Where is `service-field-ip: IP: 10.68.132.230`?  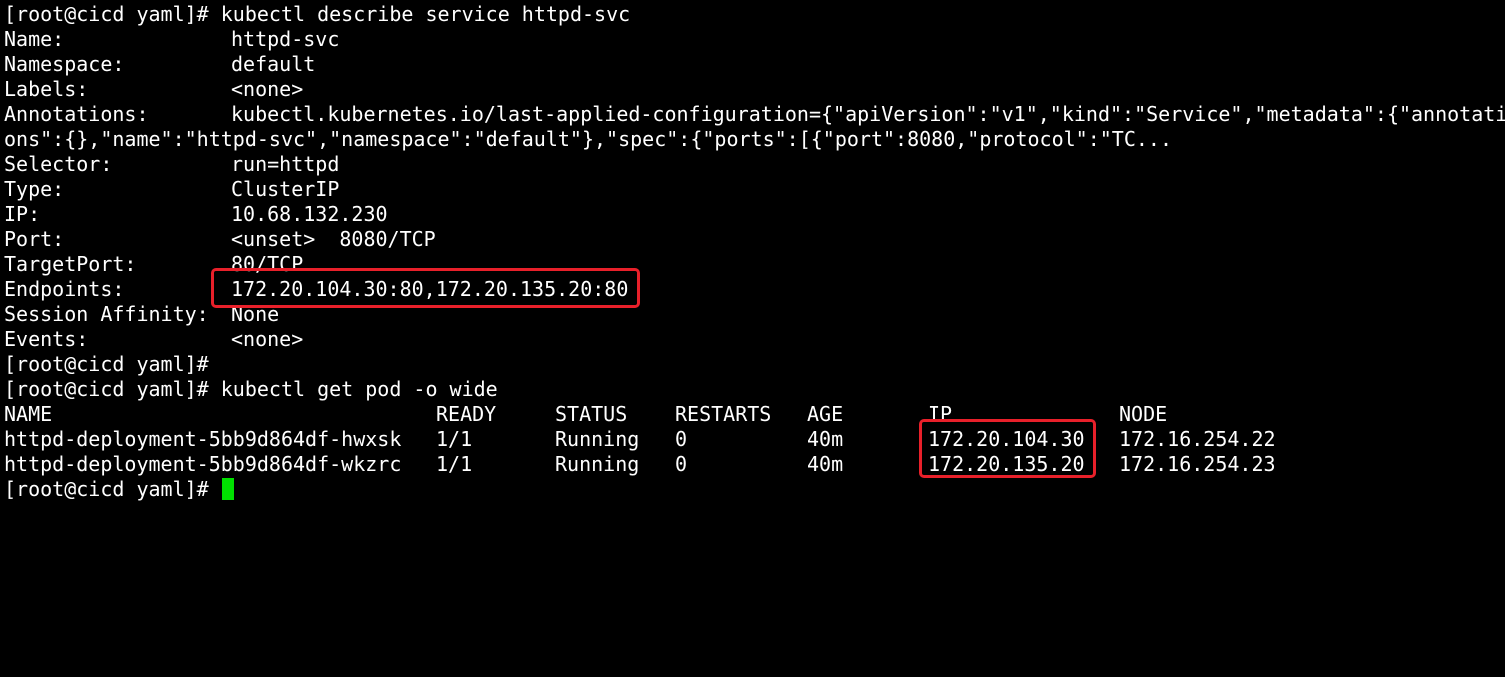 service-field-ip: IP: 10.68.132.230 is located at coordinates (754, 214).